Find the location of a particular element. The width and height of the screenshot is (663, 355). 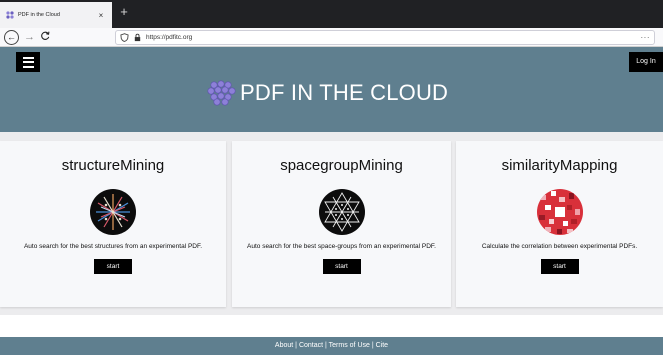

site-footer: About | Contact | Terms of Use | Cite is located at coordinates (331, 346).